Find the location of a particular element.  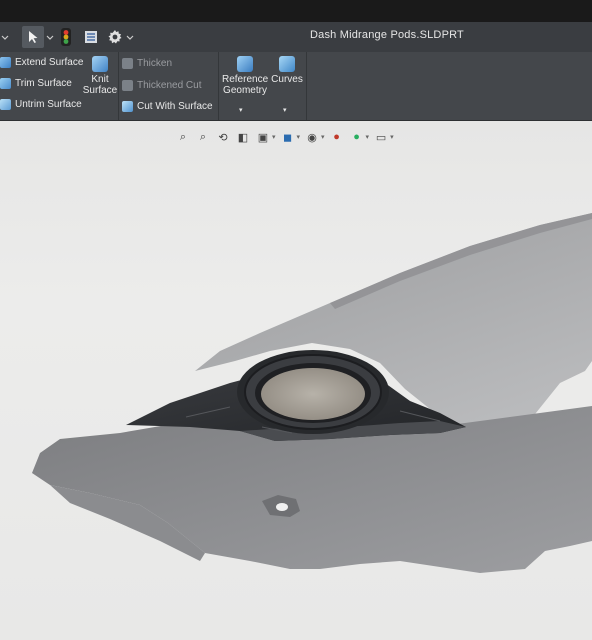

thickened-cut-button: Thickened Cut is located at coordinates (161, 85).